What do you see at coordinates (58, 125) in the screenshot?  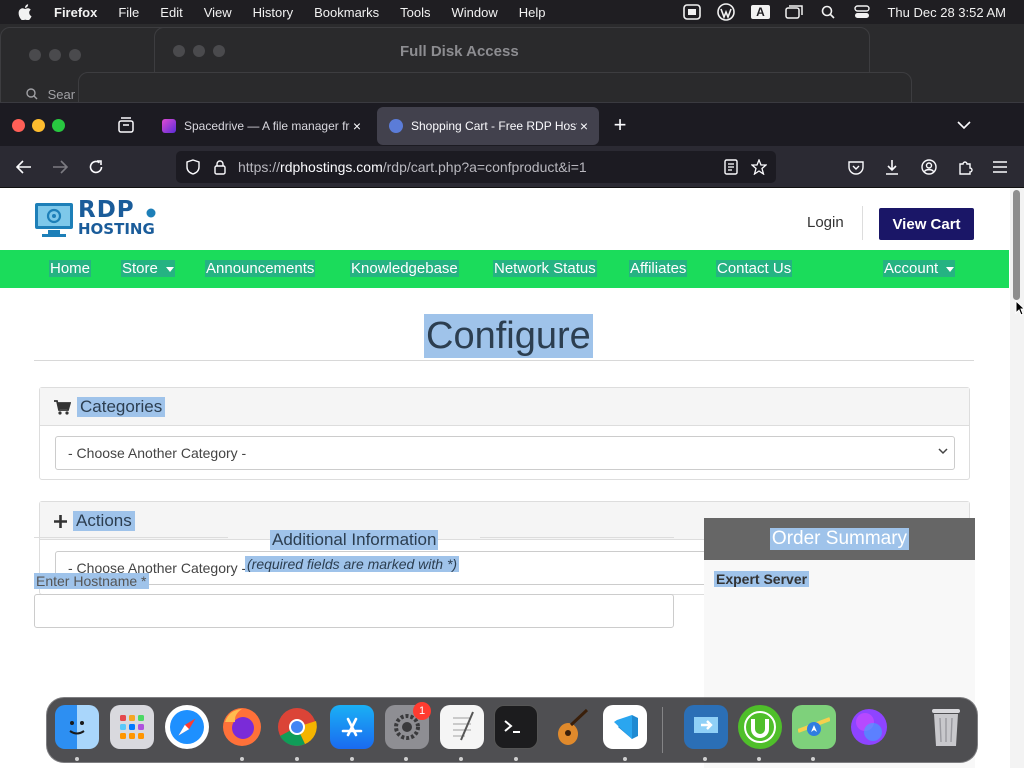 I see `zoom-window-button` at bounding box center [58, 125].